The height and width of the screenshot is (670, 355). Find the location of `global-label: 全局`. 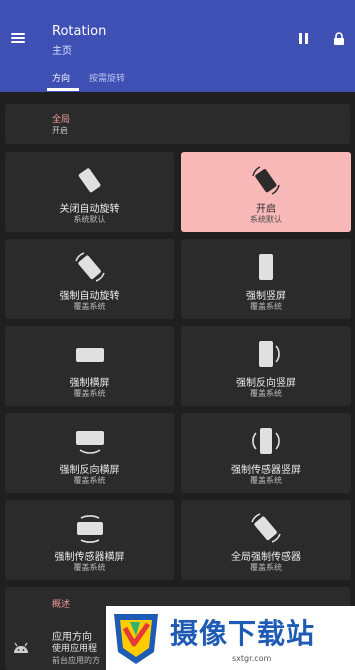

global-label: 全局 is located at coordinates (61, 120).